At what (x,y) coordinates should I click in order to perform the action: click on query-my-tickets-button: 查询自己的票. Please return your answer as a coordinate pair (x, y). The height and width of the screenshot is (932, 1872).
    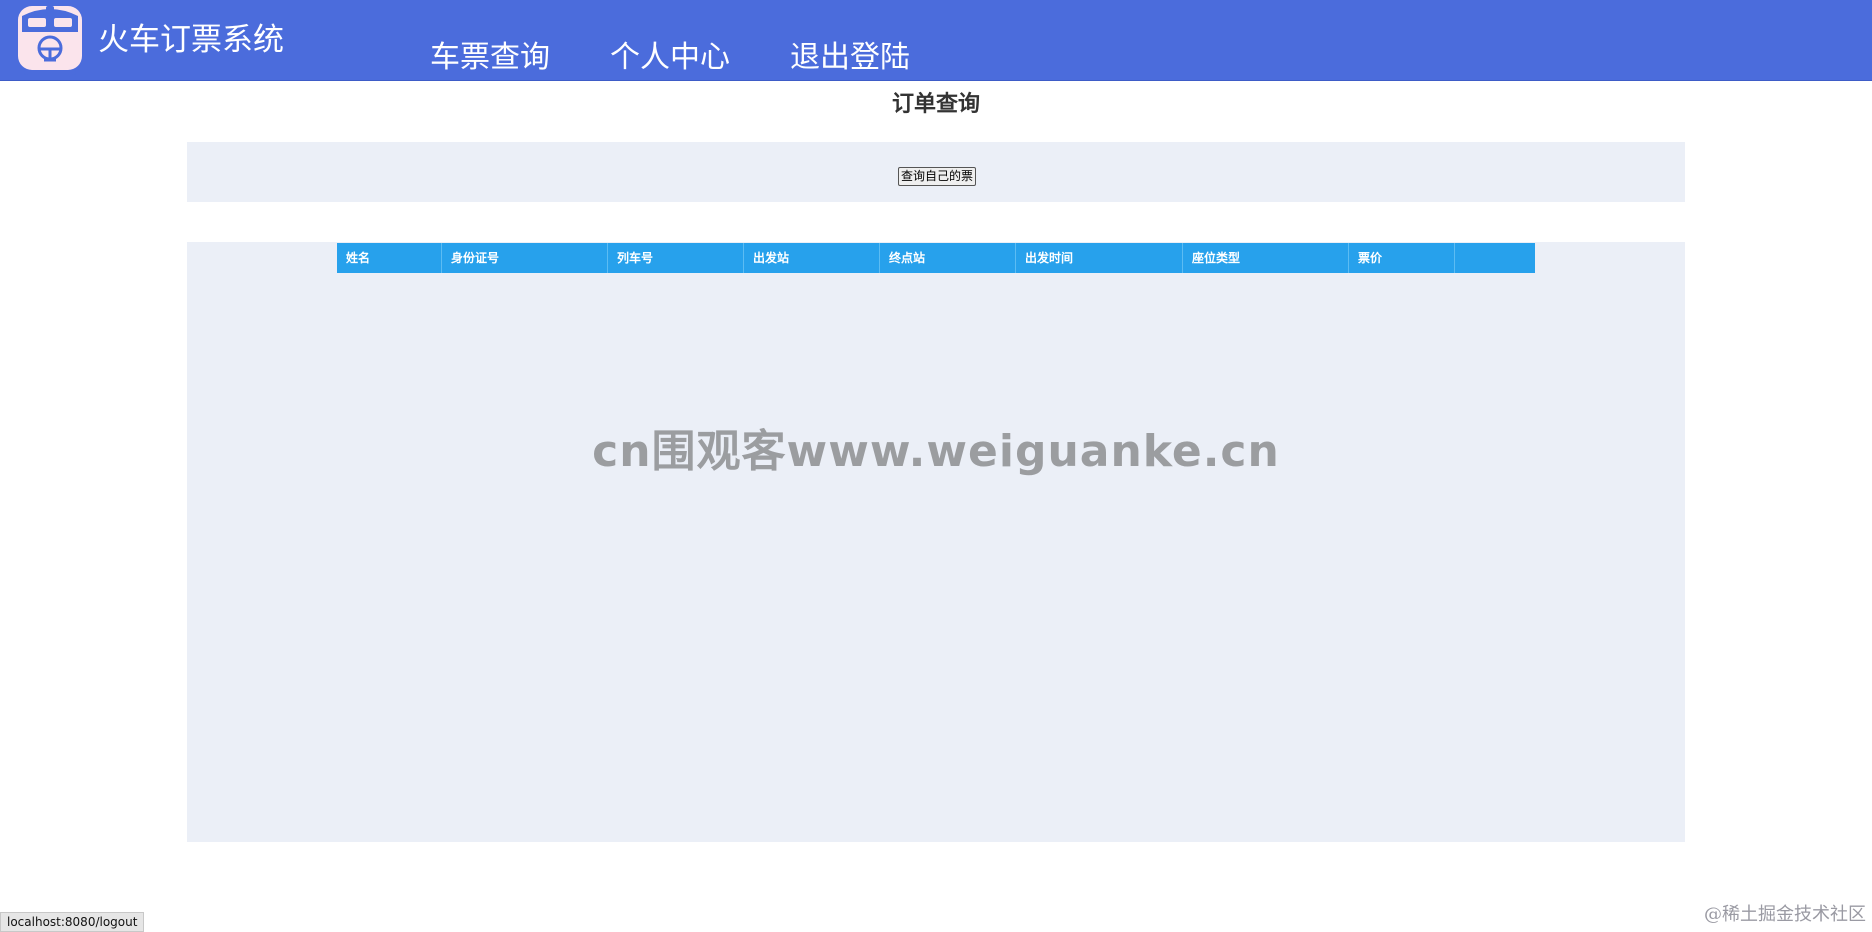
    Looking at the image, I should click on (937, 176).